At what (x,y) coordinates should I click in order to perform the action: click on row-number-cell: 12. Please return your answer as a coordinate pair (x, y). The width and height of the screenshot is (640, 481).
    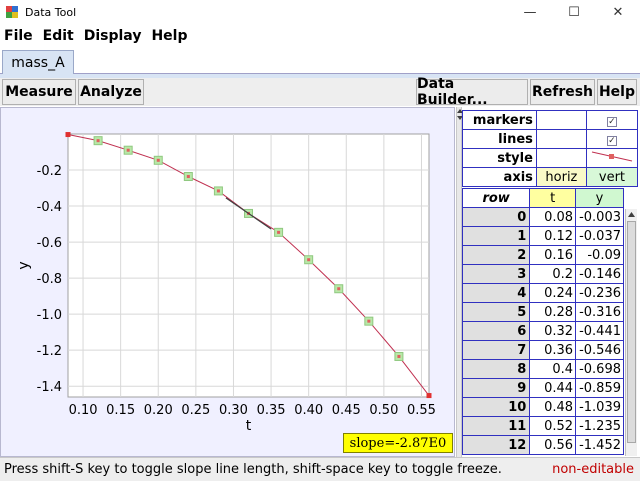
    Looking at the image, I should click on (496, 445).